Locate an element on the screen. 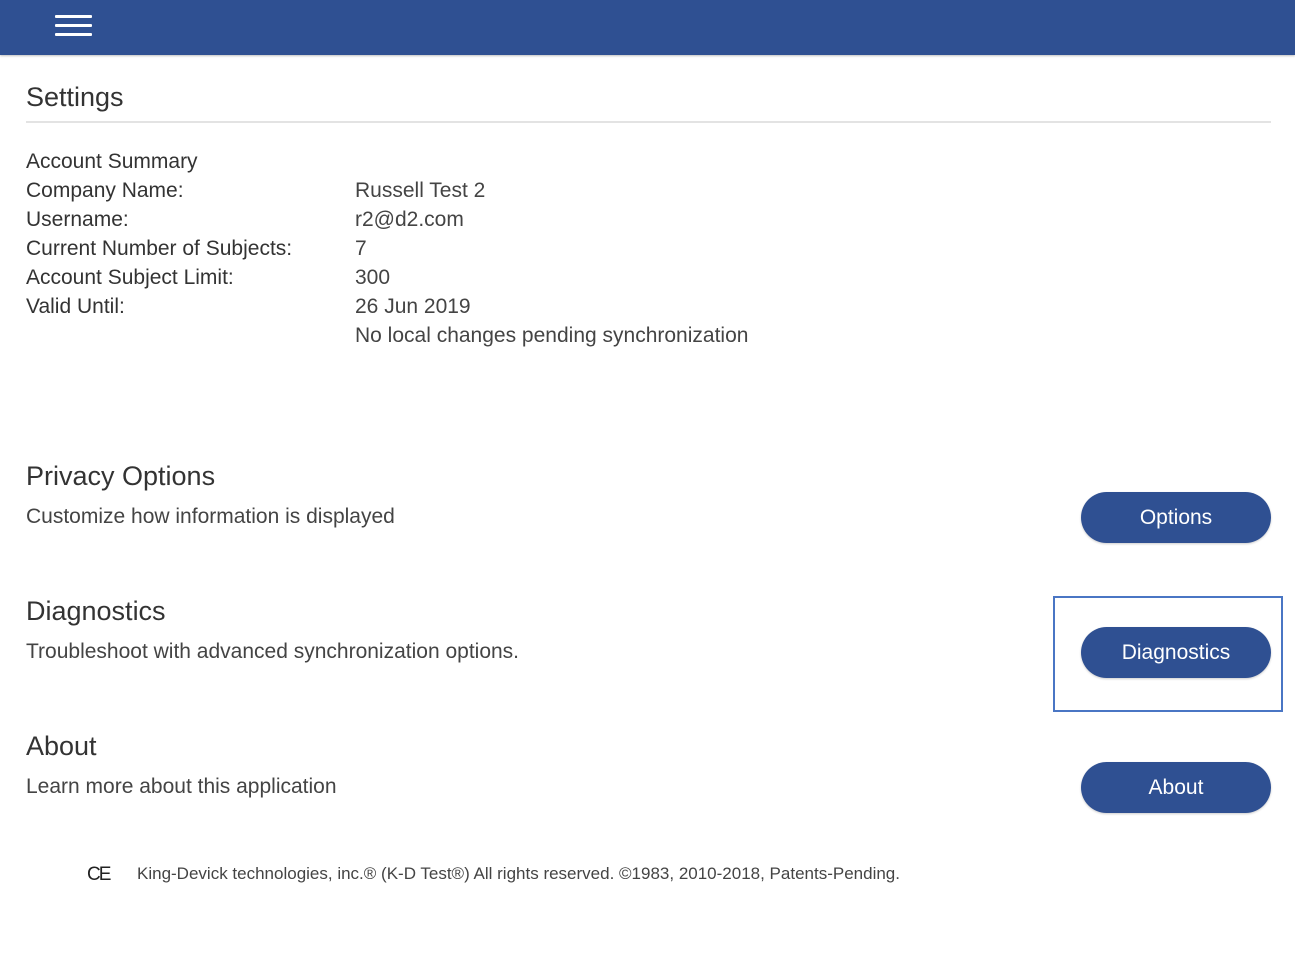 The height and width of the screenshot is (974, 1295). username-label: Username: is located at coordinates (77, 219).